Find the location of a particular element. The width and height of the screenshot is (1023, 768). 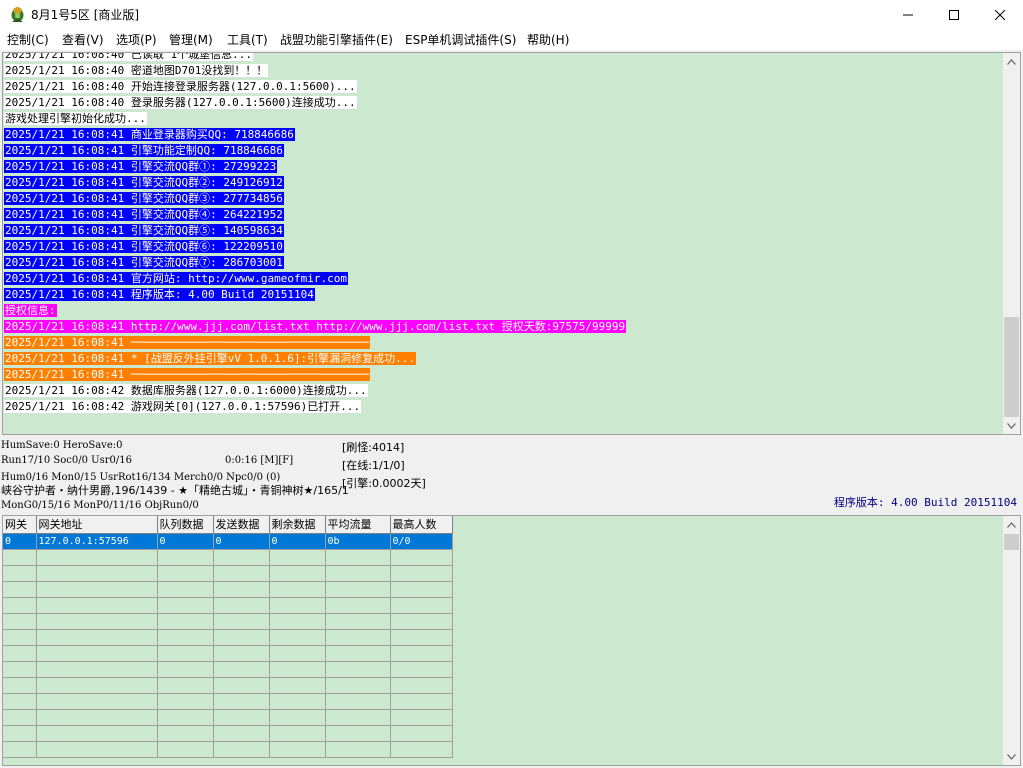

col-gateway-address: 网关地址 is located at coordinates (97, 525).